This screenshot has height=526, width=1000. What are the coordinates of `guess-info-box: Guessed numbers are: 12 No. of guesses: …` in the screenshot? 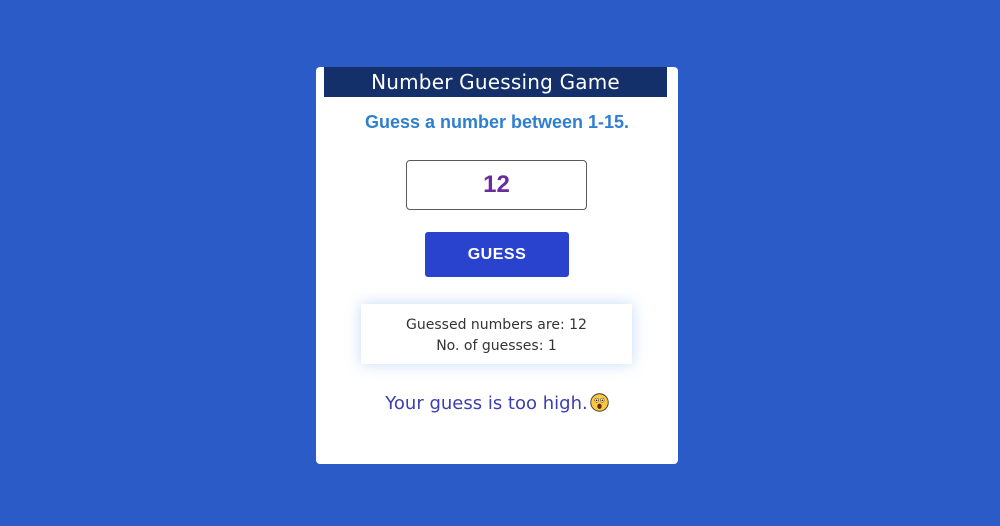 It's located at (496, 334).